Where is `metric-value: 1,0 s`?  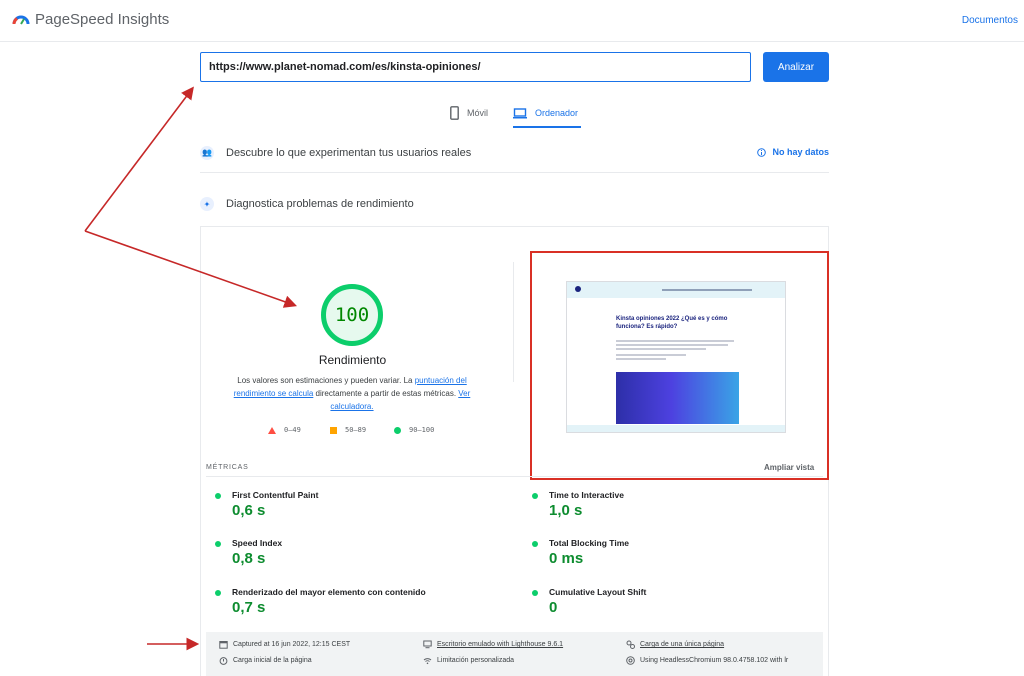
metric-value: 1,0 s is located at coordinates (566, 510).